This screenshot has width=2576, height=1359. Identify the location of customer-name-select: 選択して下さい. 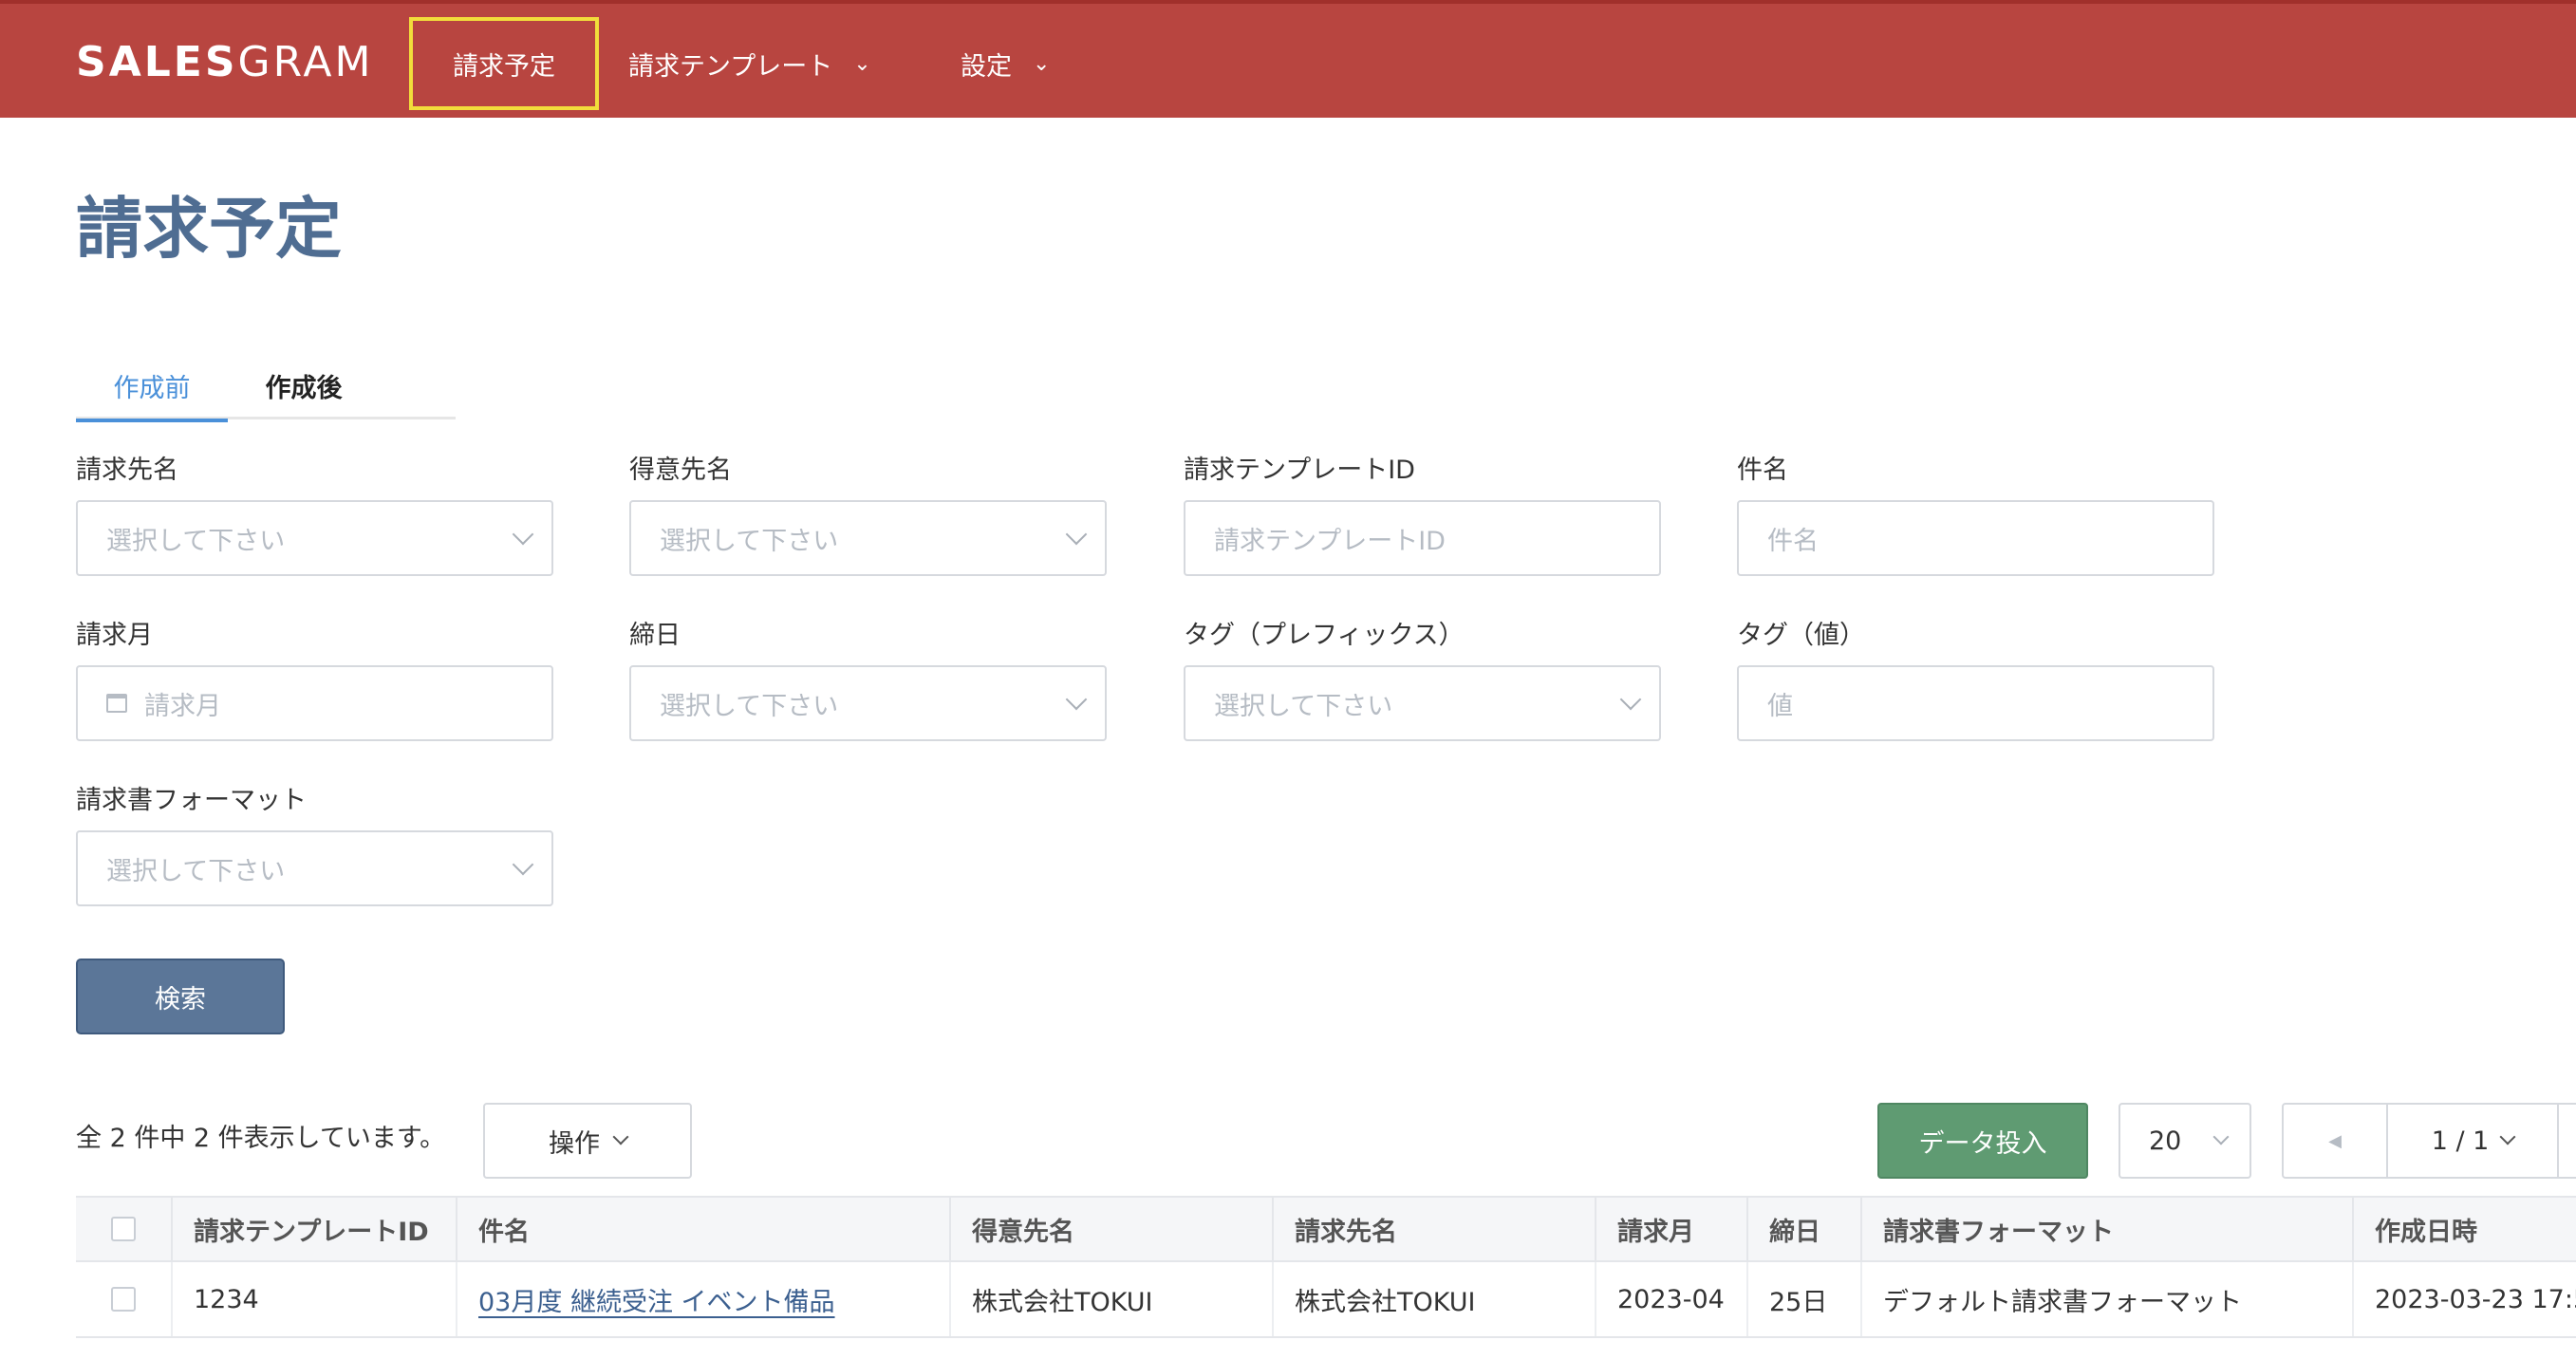
(868, 538).